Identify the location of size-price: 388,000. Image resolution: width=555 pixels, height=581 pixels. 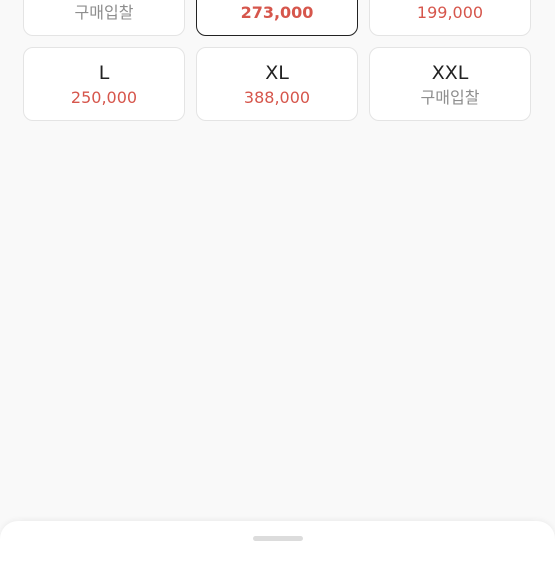
(277, 97).